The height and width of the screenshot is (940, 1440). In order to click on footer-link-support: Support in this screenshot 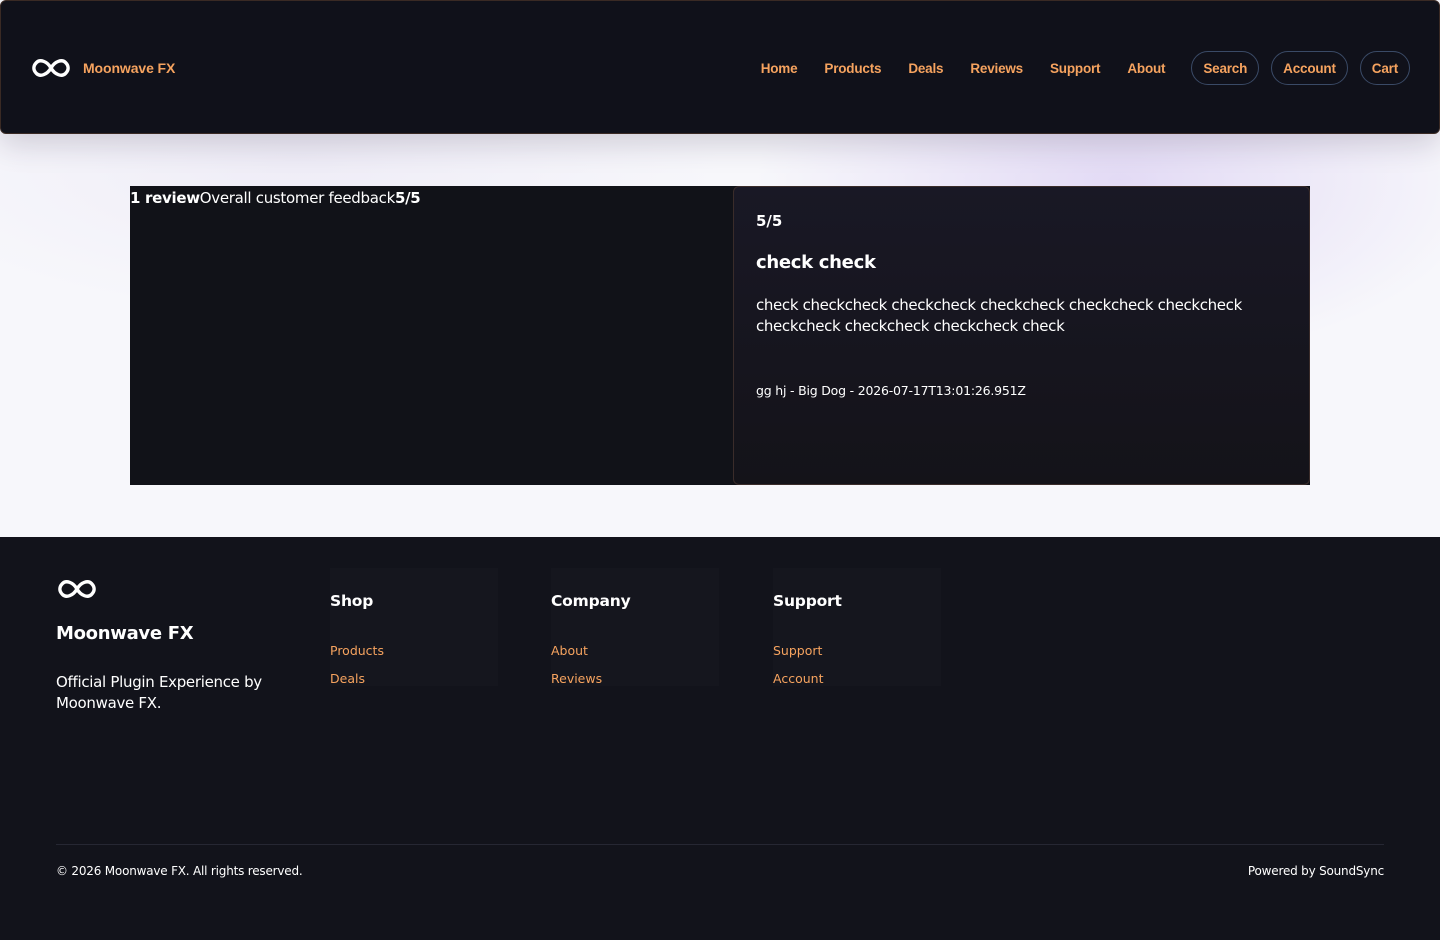, I will do `click(797, 650)`.